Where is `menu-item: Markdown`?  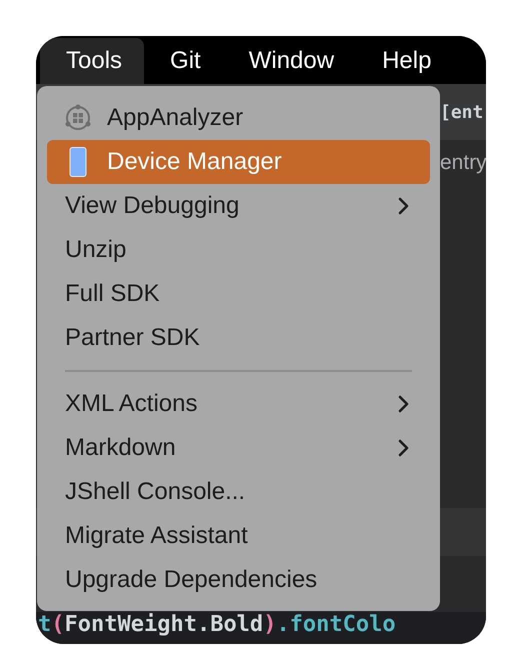
menu-item: Markdown is located at coordinates (238, 448).